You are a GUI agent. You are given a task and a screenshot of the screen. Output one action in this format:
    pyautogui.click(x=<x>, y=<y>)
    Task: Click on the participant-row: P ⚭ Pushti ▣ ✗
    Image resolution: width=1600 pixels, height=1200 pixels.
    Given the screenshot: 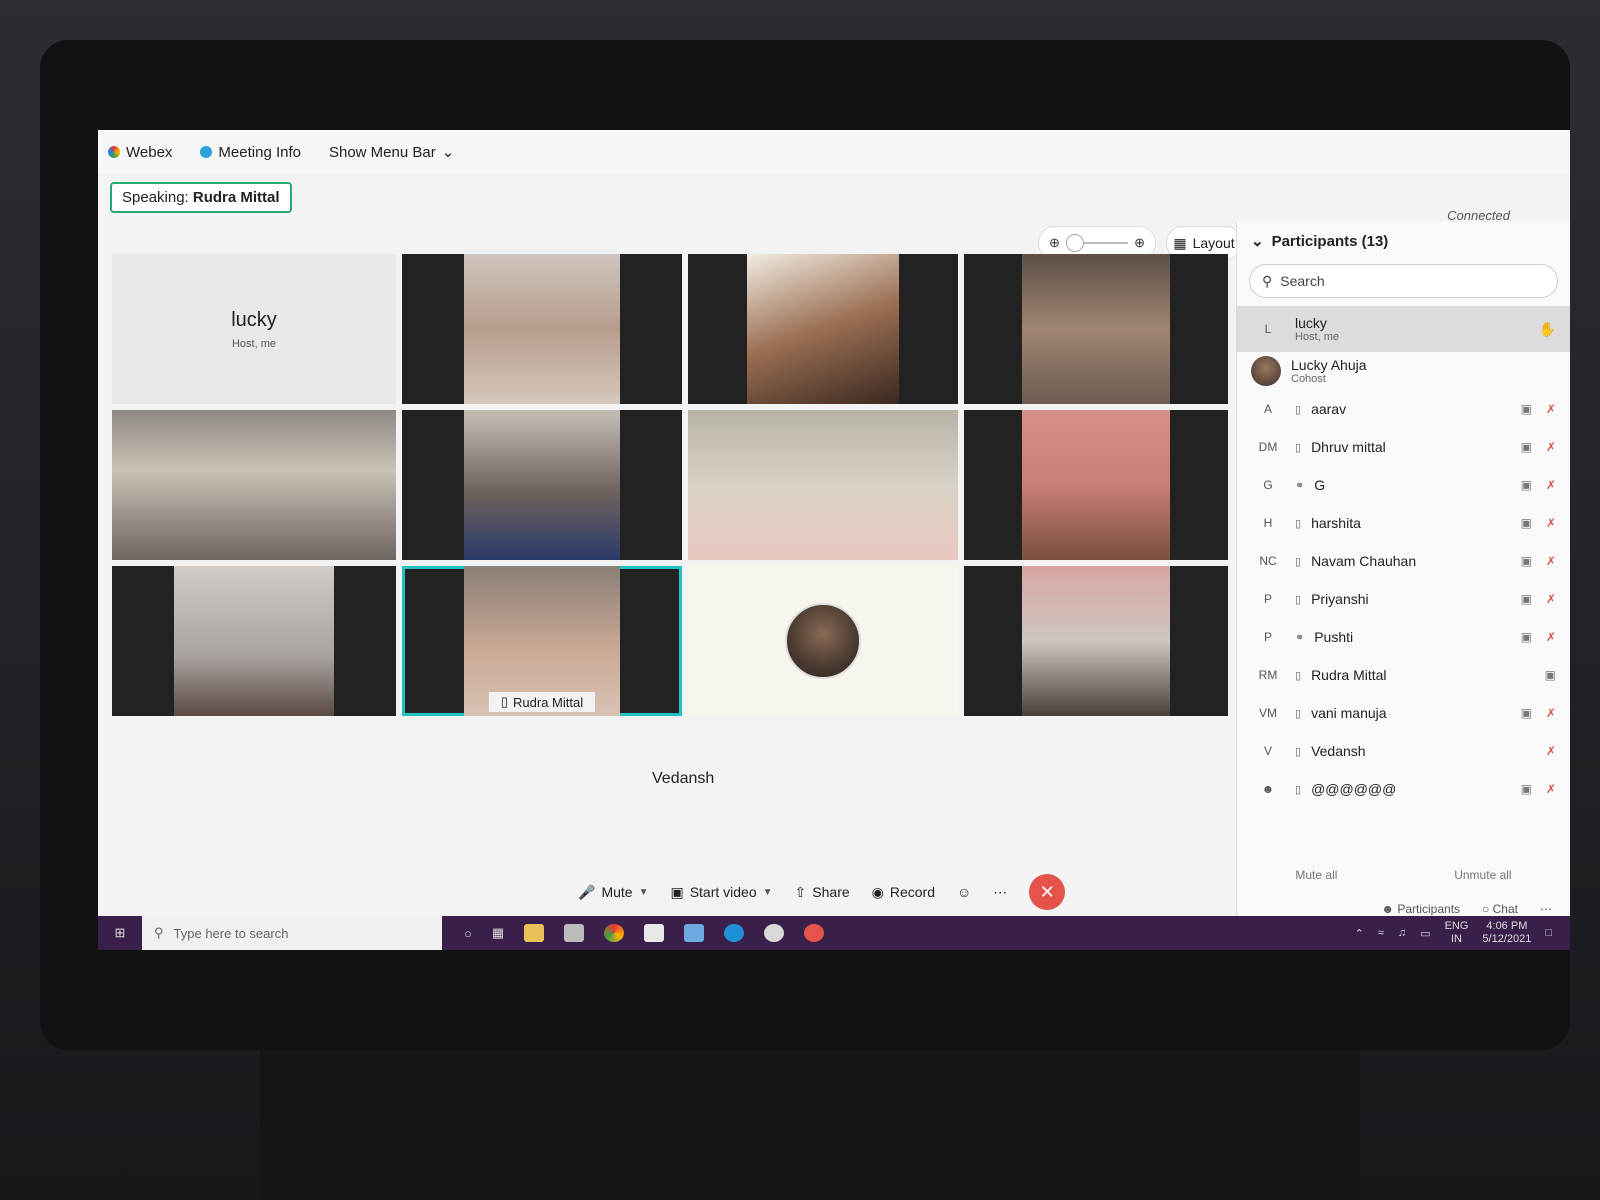 What is the action you would take?
    pyautogui.click(x=1403, y=637)
    